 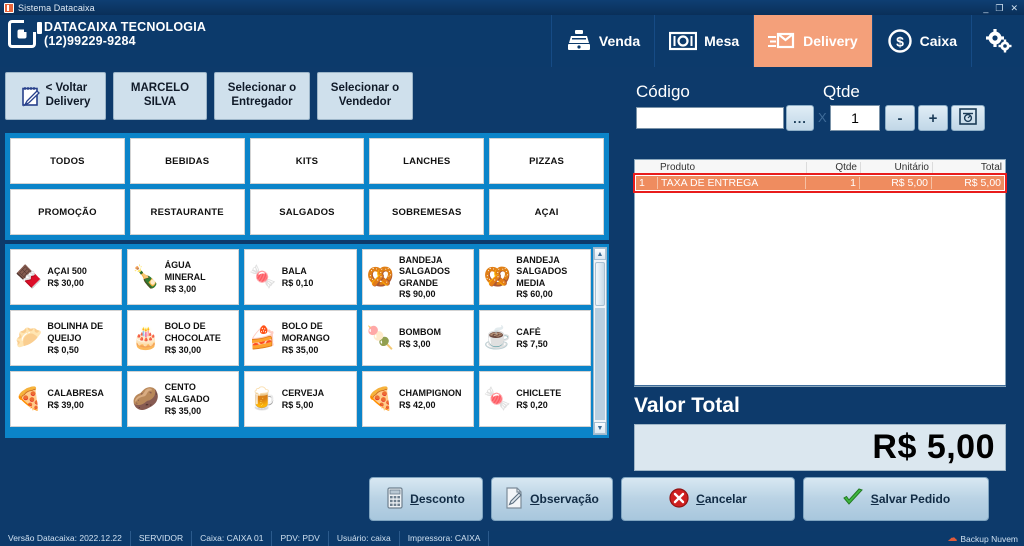 What do you see at coordinates (534, 277) in the screenshot?
I see `product-card: 🥨 BANDEJA SALGADOS MEDIA R$ 60,00` at bounding box center [534, 277].